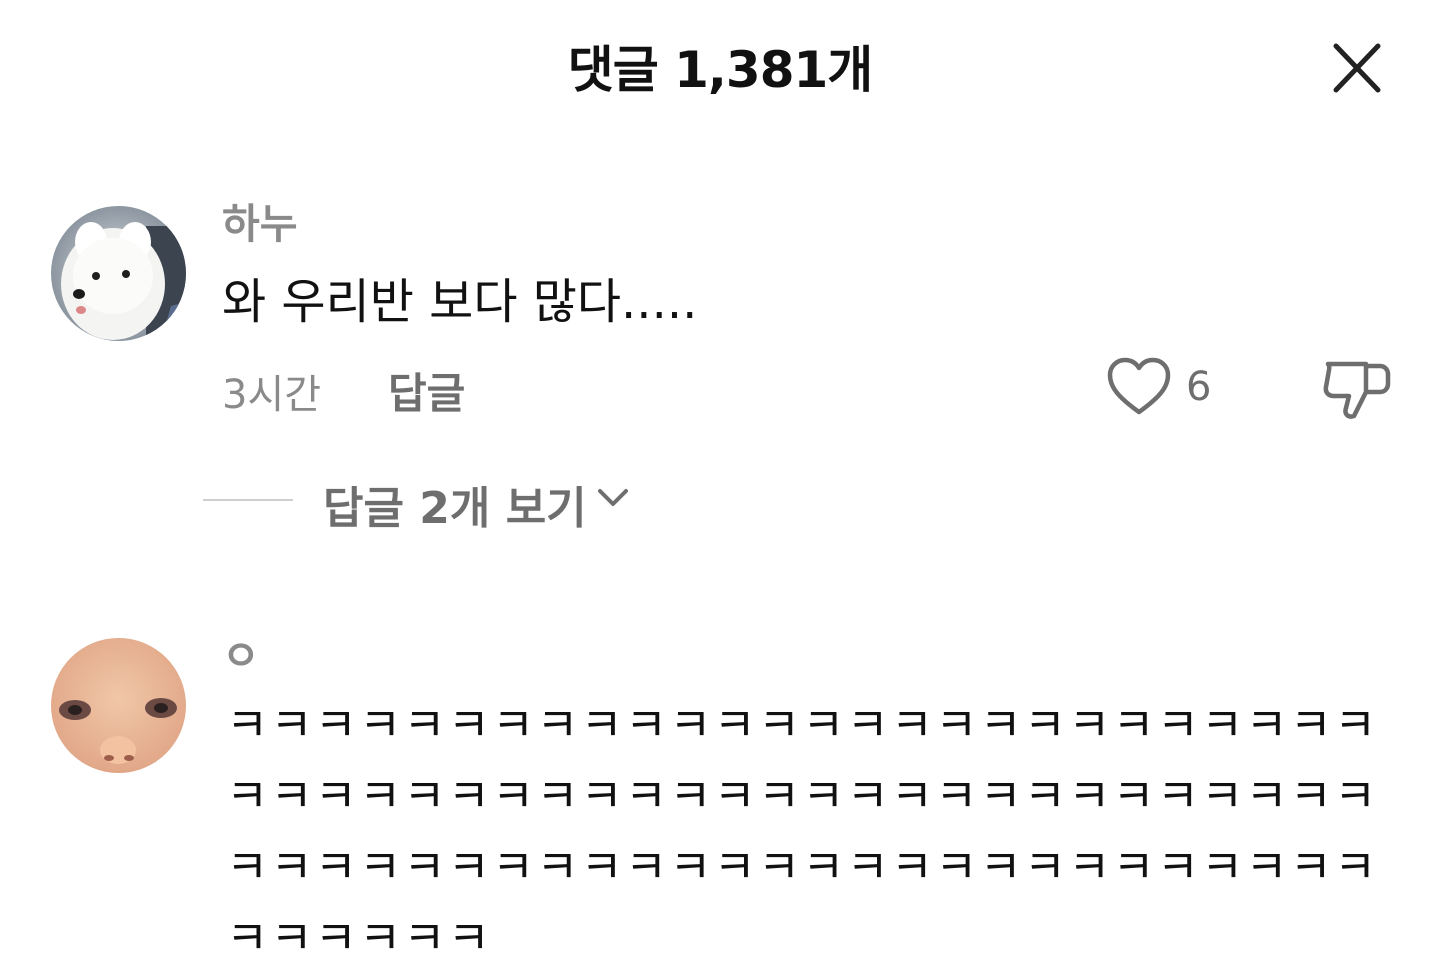  Describe the element at coordinates (248, 500) in the screenshot. I see `divider` at that location.